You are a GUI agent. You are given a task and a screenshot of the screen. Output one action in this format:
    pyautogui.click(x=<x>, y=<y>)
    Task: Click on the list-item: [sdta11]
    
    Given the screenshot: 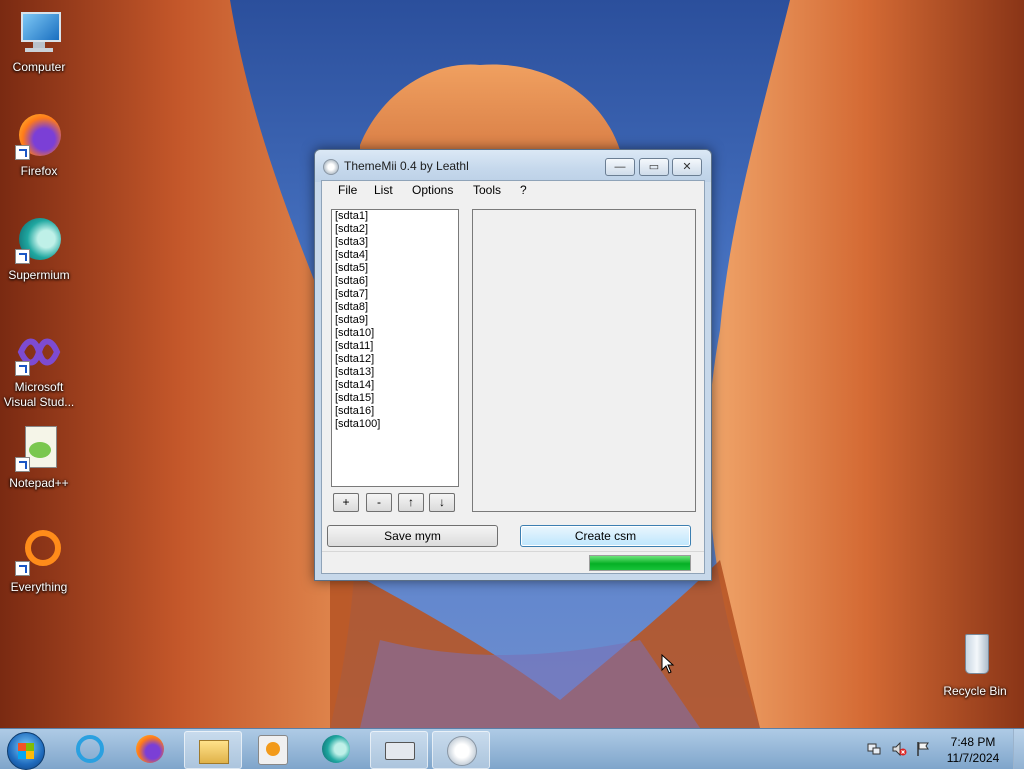 What is the action you would take?
    pyautogui.click(x=395, y=346)
    